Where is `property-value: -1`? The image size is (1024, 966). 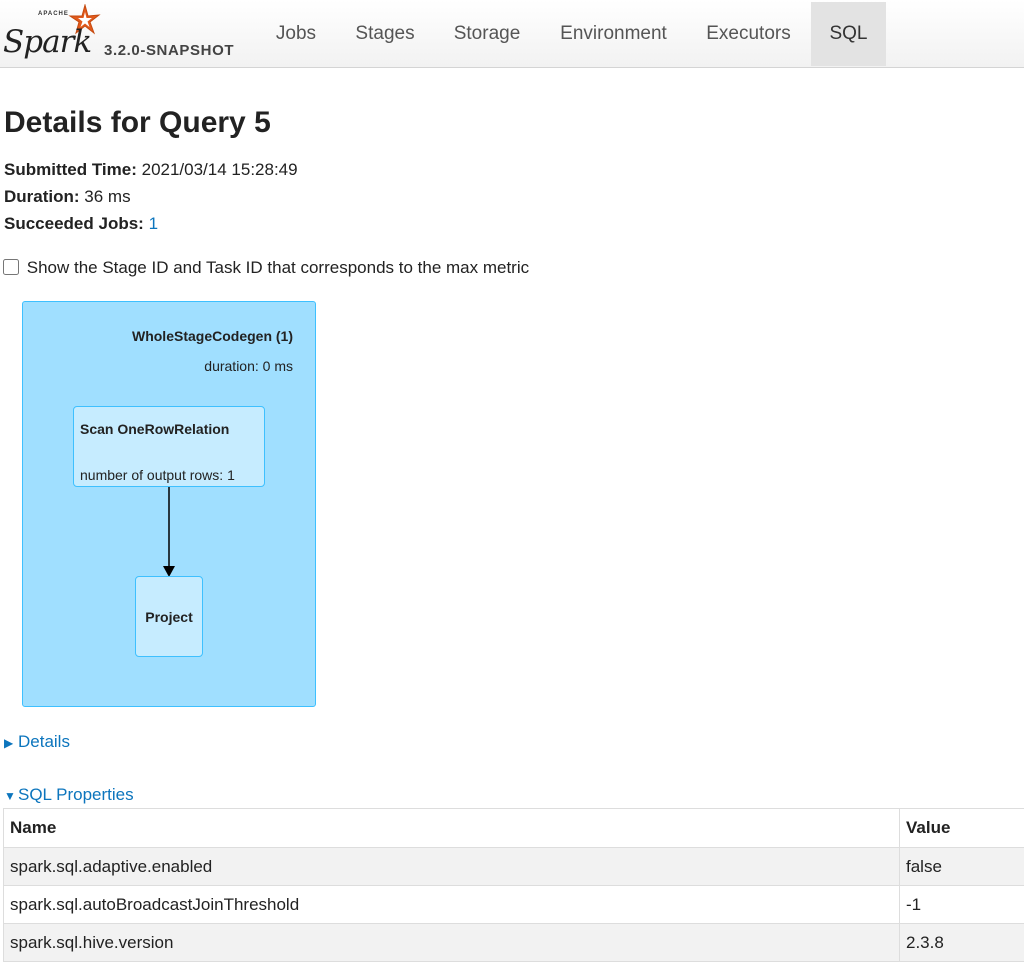 property-value: -1 is located at coordinates (961, 904).